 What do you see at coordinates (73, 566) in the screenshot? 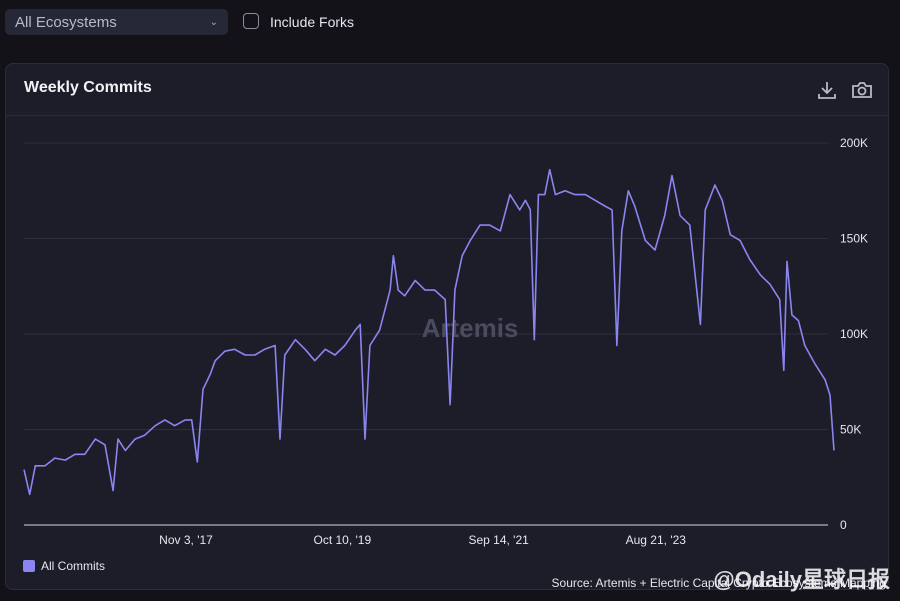
I see `legend-label: All Commits` at bounding box center [73, 566].